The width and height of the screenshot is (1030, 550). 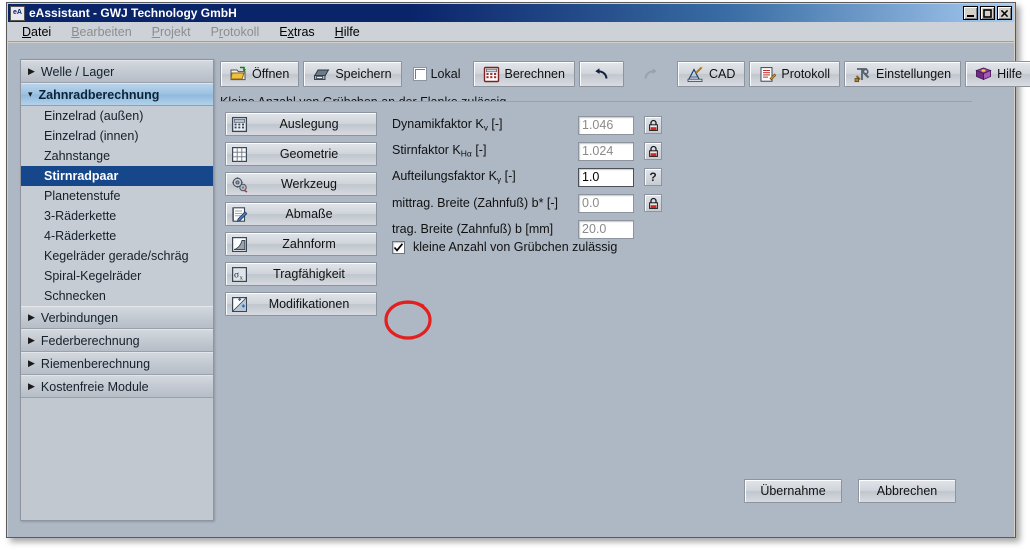 What do you see at coordinates (117, 276) in the screenshot?
I see `sidebar-item-spiral-kegelraeder: Spiral-Kegelräder` at bounding box center [117, 276].